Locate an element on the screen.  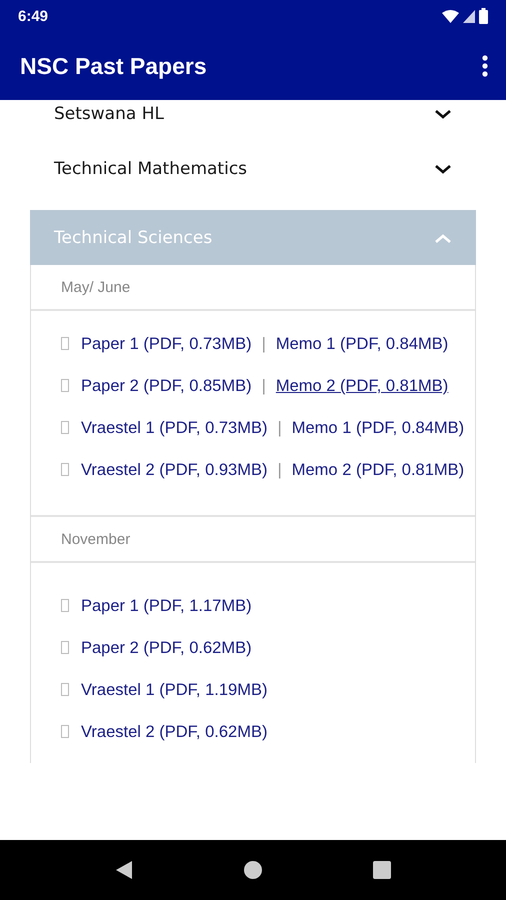
section-title: May/ June is located at coordinates (253, 288).